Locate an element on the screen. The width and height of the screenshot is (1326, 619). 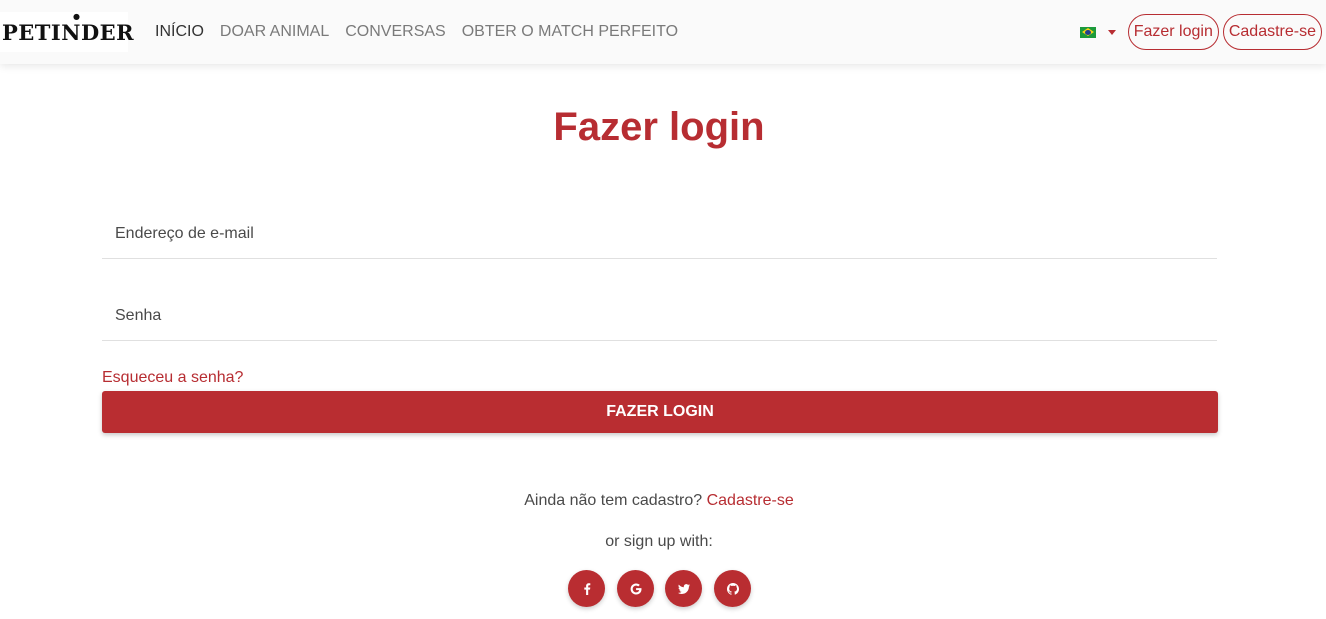
twitter-icon is located at coordinates (683, 588).